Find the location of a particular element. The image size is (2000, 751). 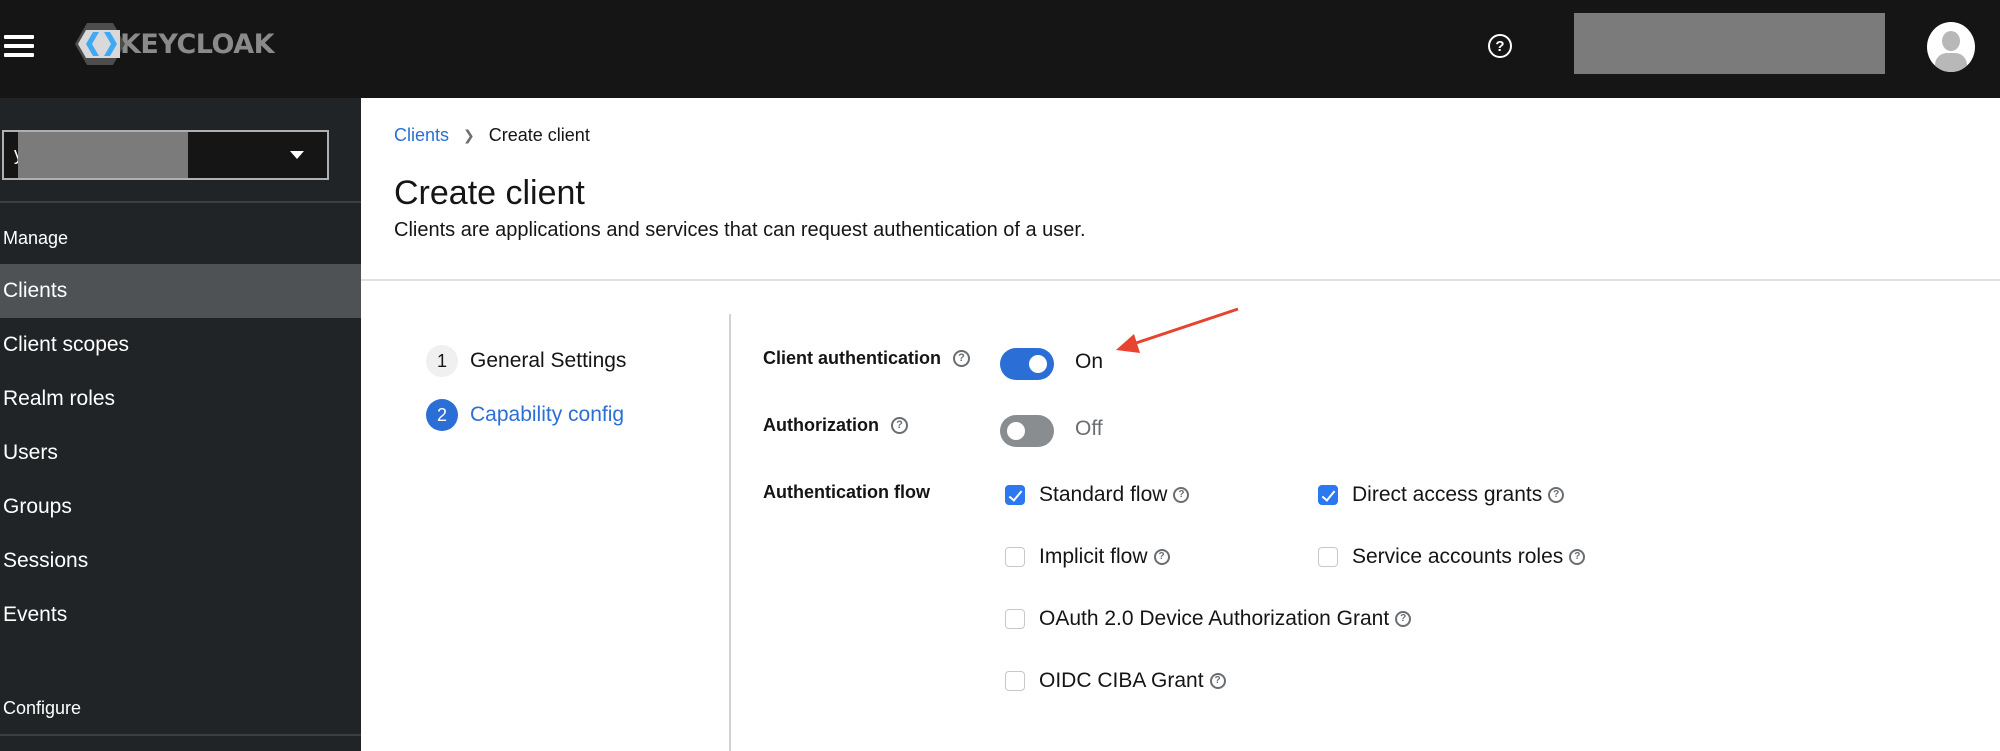

sidebar-item-groups: Groups is located at coordinates (180, 507).